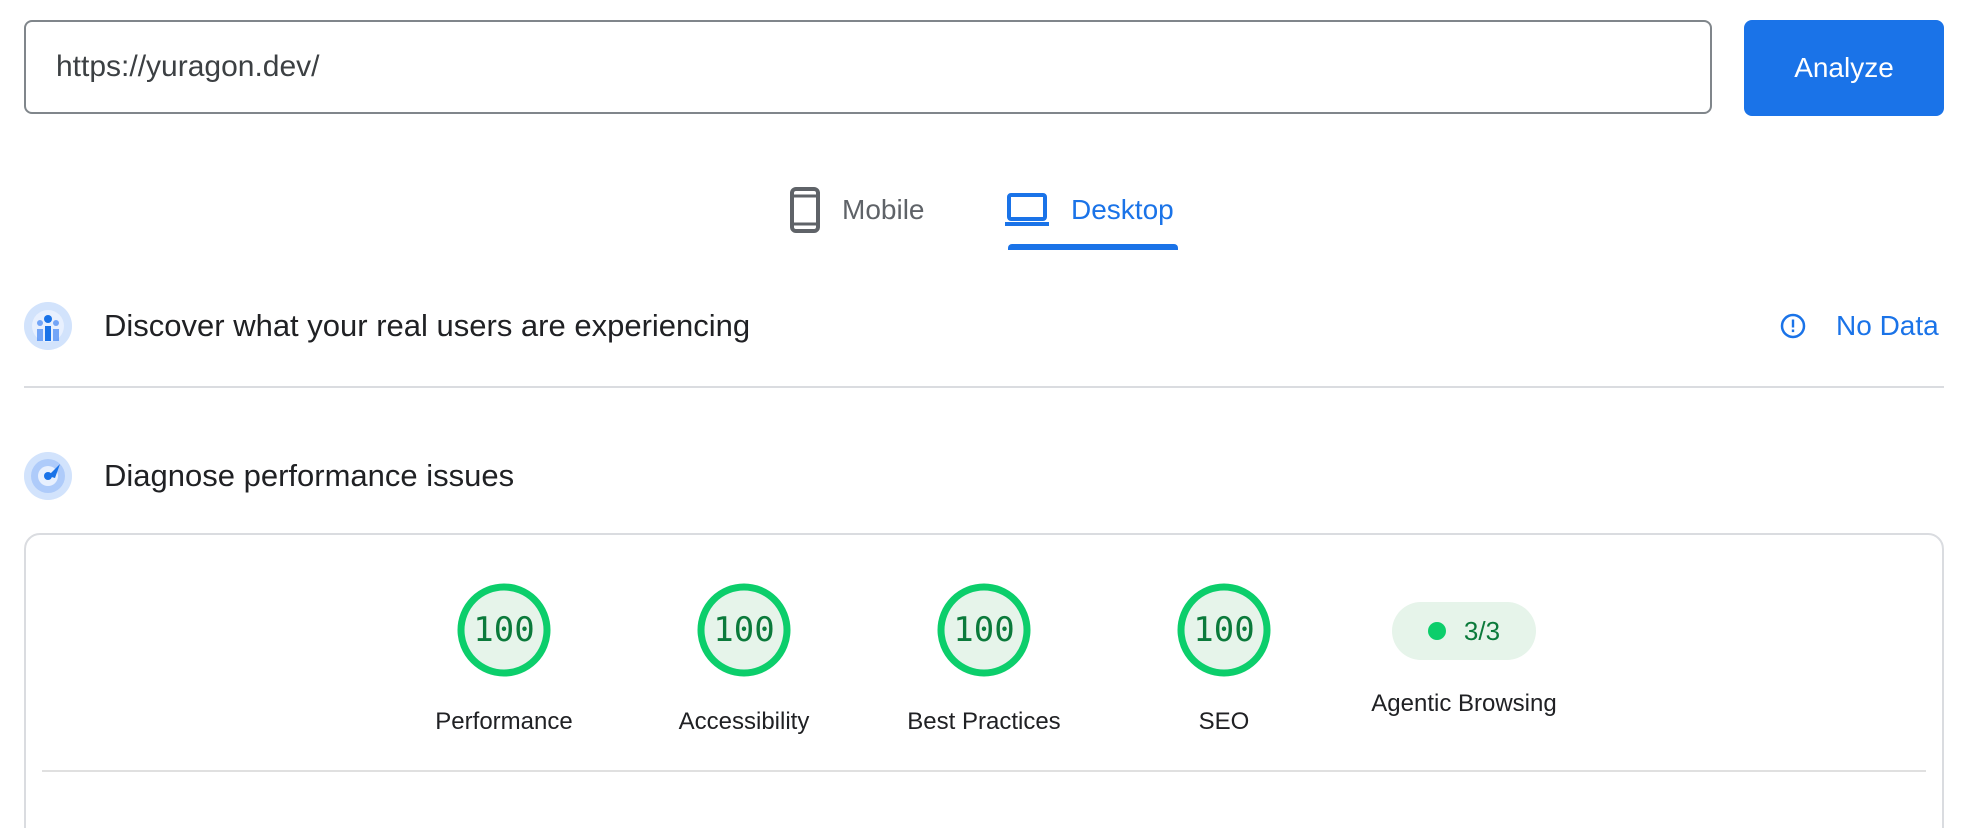 This screenshot has height=828, width=1968. I want to click on seo-score: 100, so click(1224, 630).